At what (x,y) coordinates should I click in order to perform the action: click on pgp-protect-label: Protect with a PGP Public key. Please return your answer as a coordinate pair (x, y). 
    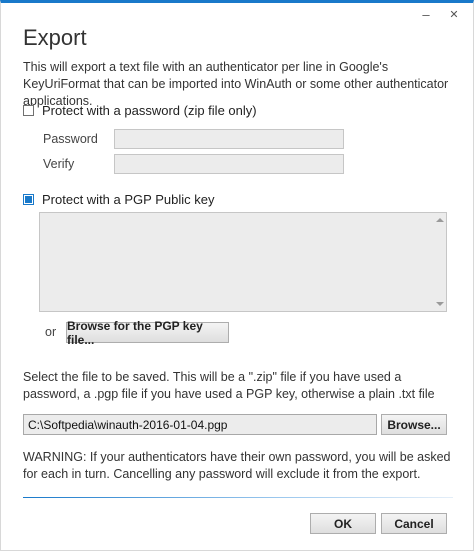
    Looking at the image, I should click on (128, 199).